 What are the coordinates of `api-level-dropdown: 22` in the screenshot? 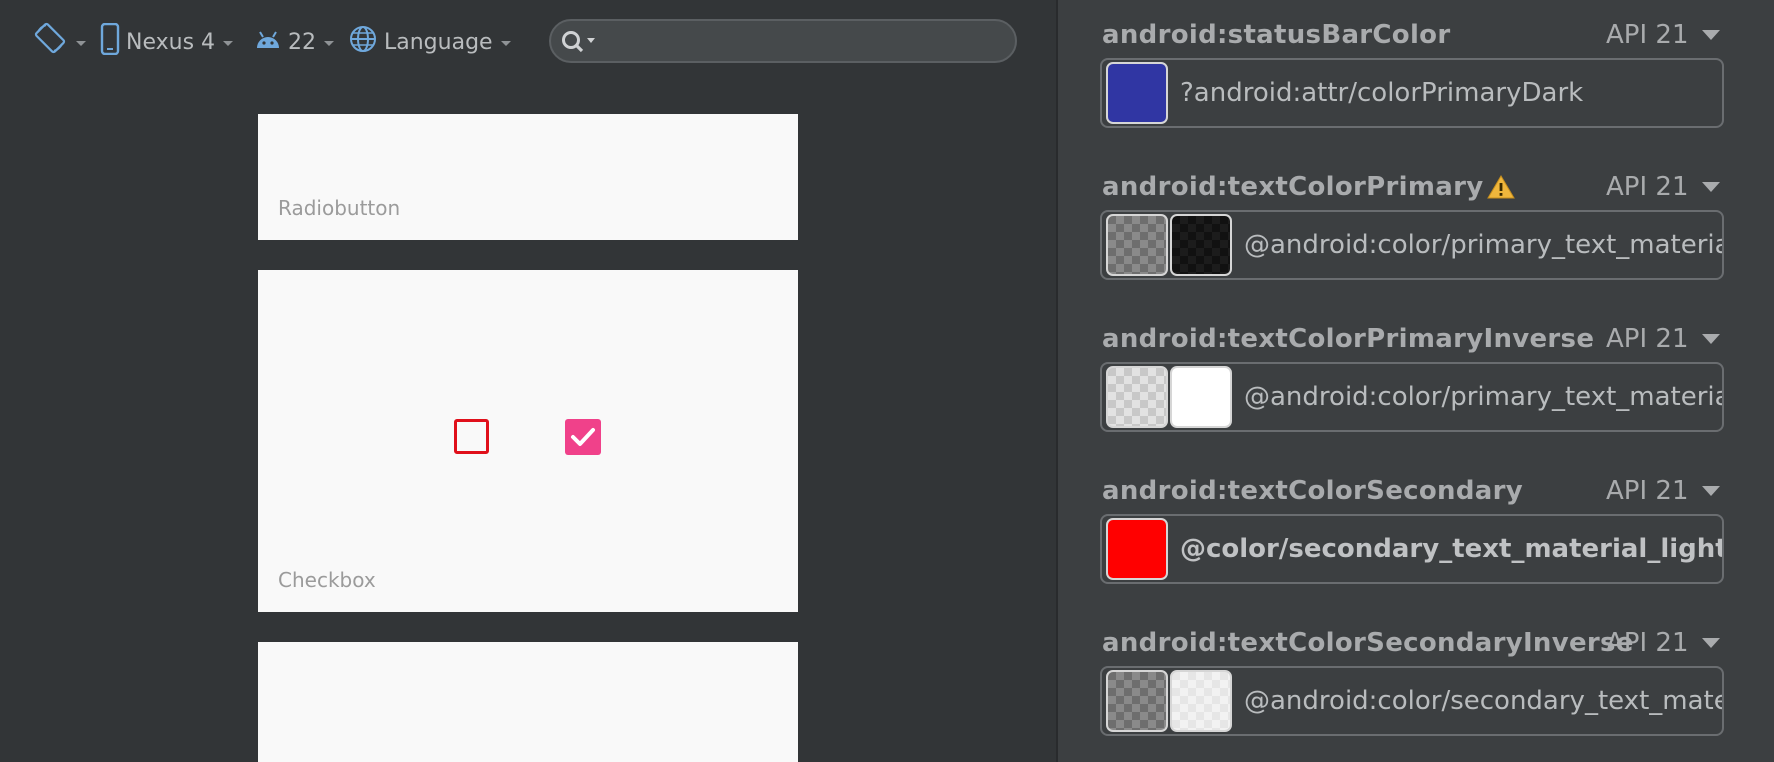 It's located at (294, 42).